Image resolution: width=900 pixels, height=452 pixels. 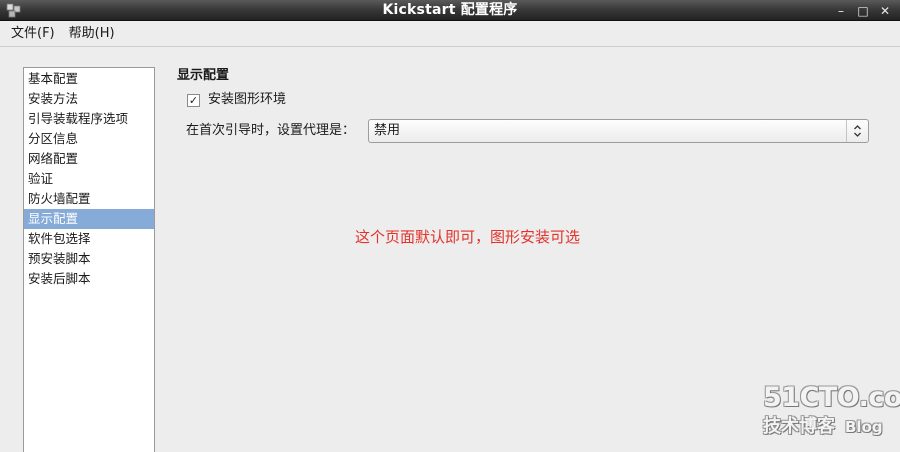 What do you see at coordinates (885, 10) in the screenshot?
I see `close-button: ✕` at bounding box center [885, 10].